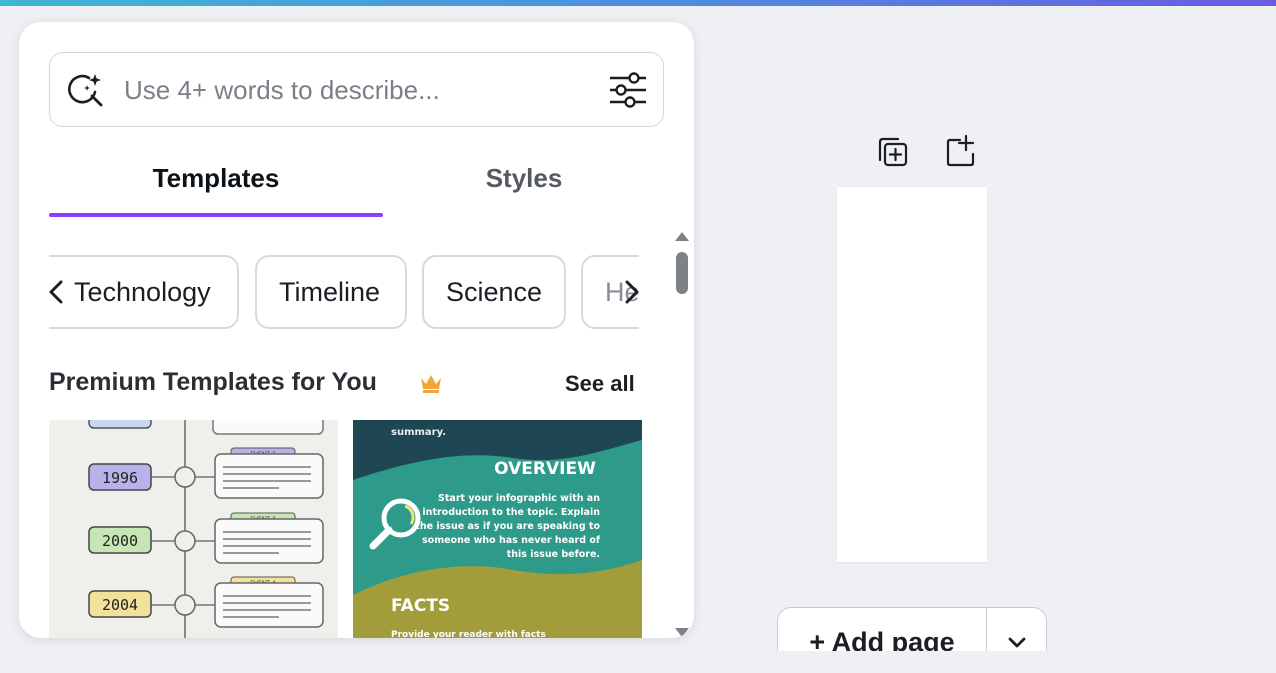 The height and width of the screenshot is (673, 1276). I want to click on magic-search-icon, so click(85, 90).